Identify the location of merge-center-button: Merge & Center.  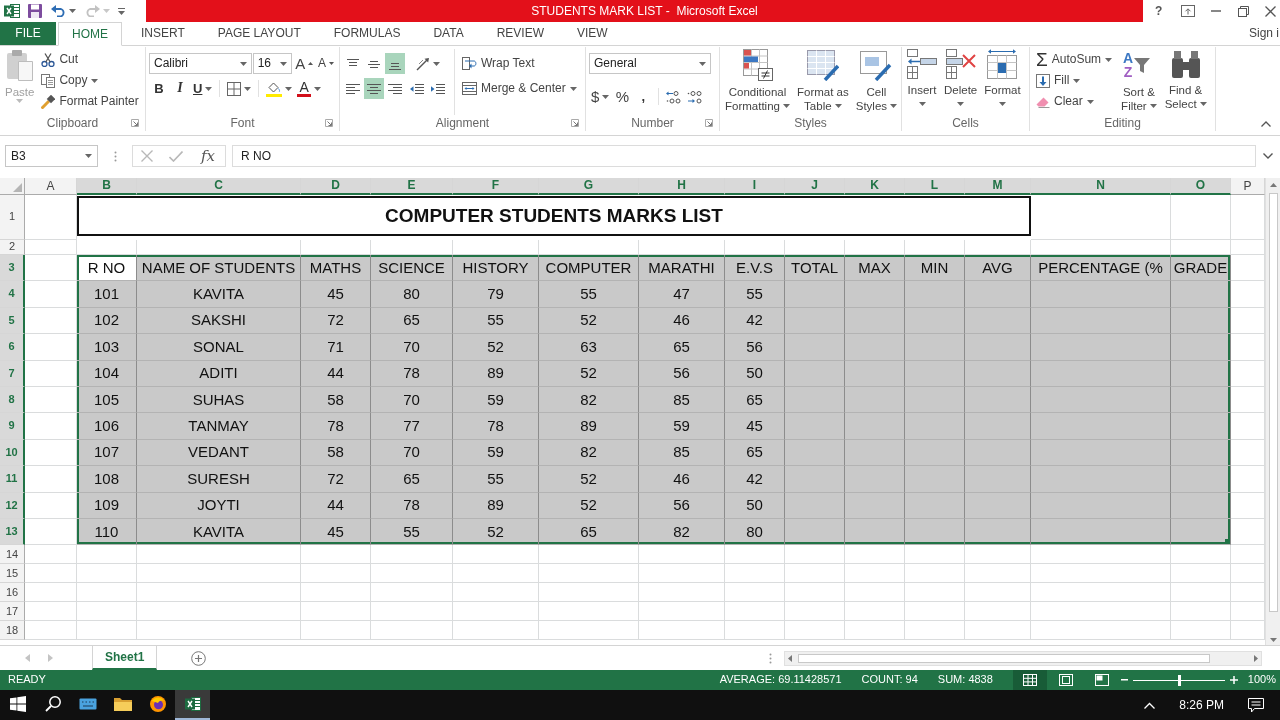
(519, 88).